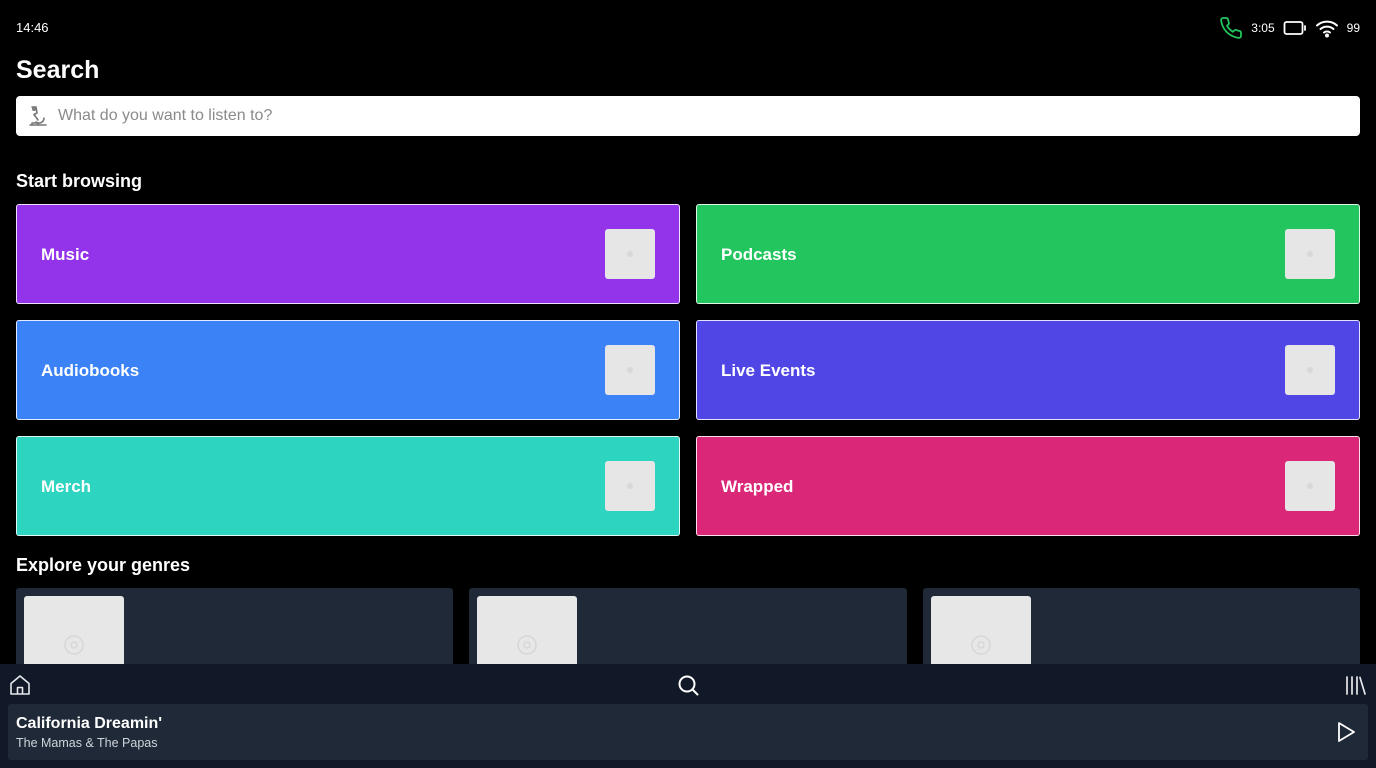  I want to click on category-label: Audiobooks, so click(90, 370).